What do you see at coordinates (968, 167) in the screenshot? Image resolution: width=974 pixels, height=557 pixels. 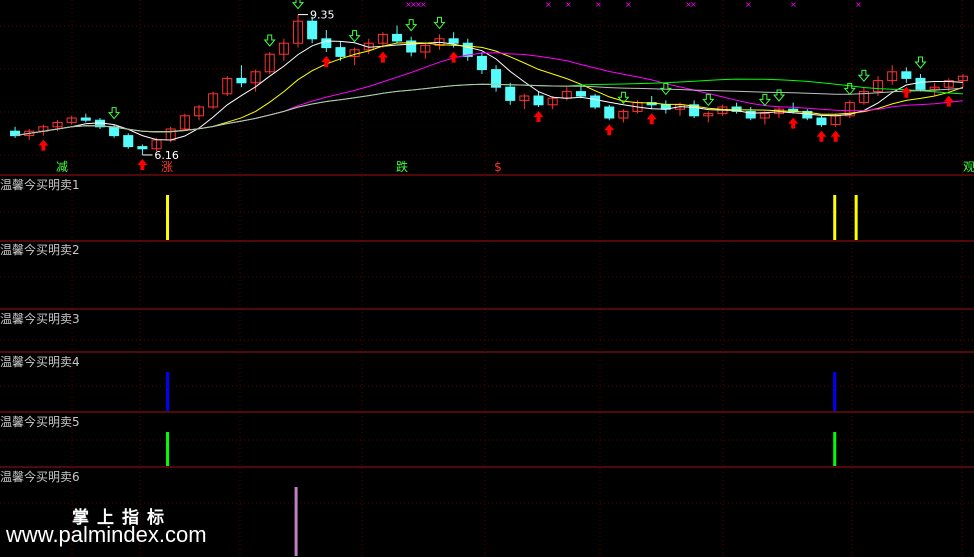 I see `signal-label-4: 观` at bounding box center [968, 167].